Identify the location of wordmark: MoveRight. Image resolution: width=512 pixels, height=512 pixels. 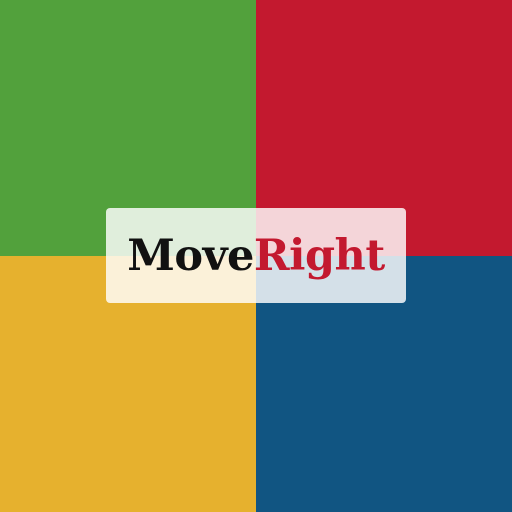
(256, 256).